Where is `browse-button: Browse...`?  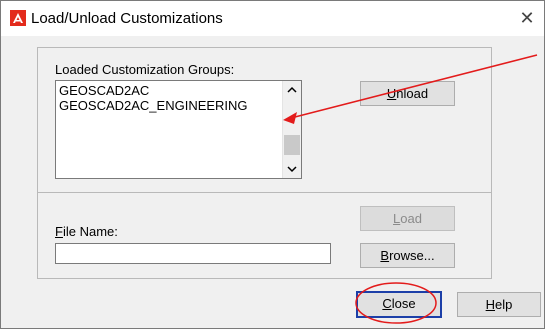 browse-button: Browse... is located at coordinates (407, 255).